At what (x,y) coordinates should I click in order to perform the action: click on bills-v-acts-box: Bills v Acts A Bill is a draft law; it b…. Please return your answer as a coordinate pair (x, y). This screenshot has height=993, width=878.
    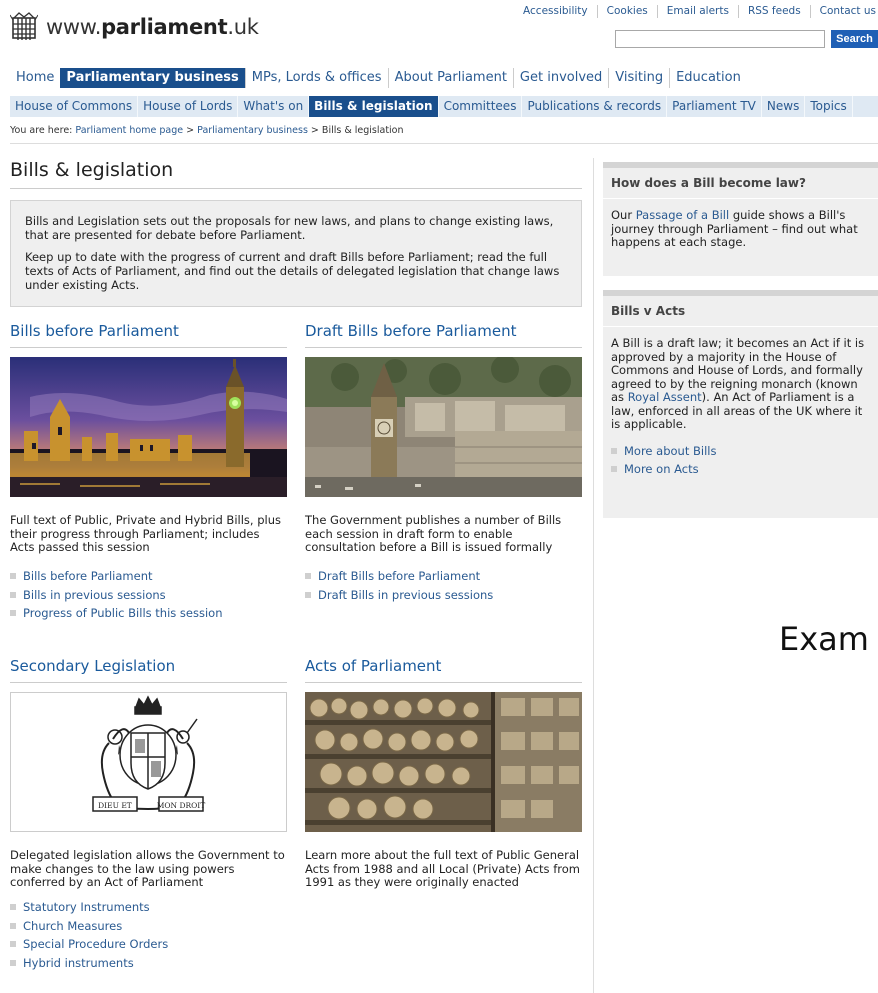
    Looking at the image, I should click on (740, 404).